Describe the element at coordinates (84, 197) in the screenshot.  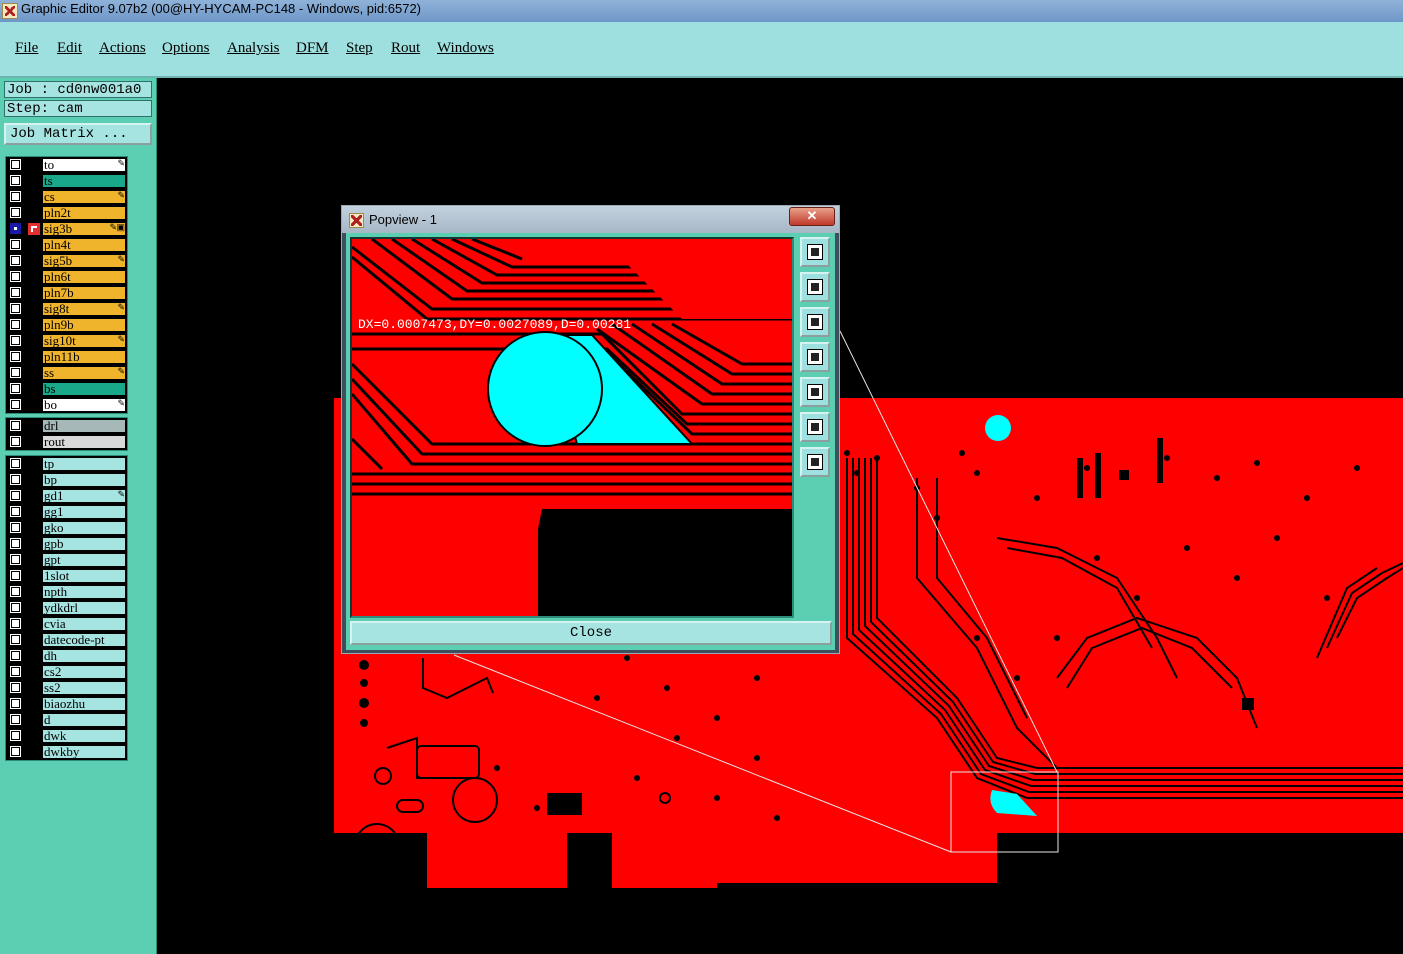
I see `layer-name: cs` at that location.